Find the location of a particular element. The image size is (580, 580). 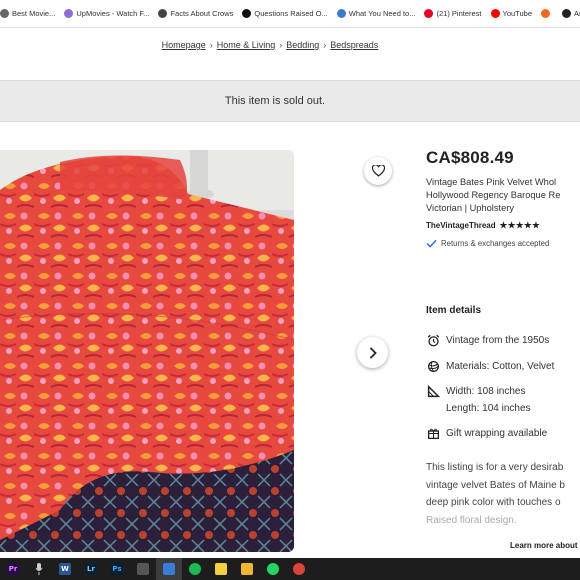

photoshop-icon: Ps is located at coordinates (117, 569).